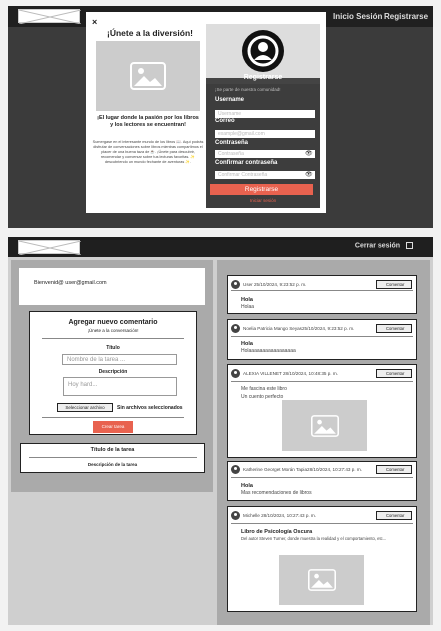 The image size is (441, 631). What do you see at coordinates (276, 493) in the screenshot?
I see `post-body: Mas recomendaciones de libros` at bounding box center [276, 493].